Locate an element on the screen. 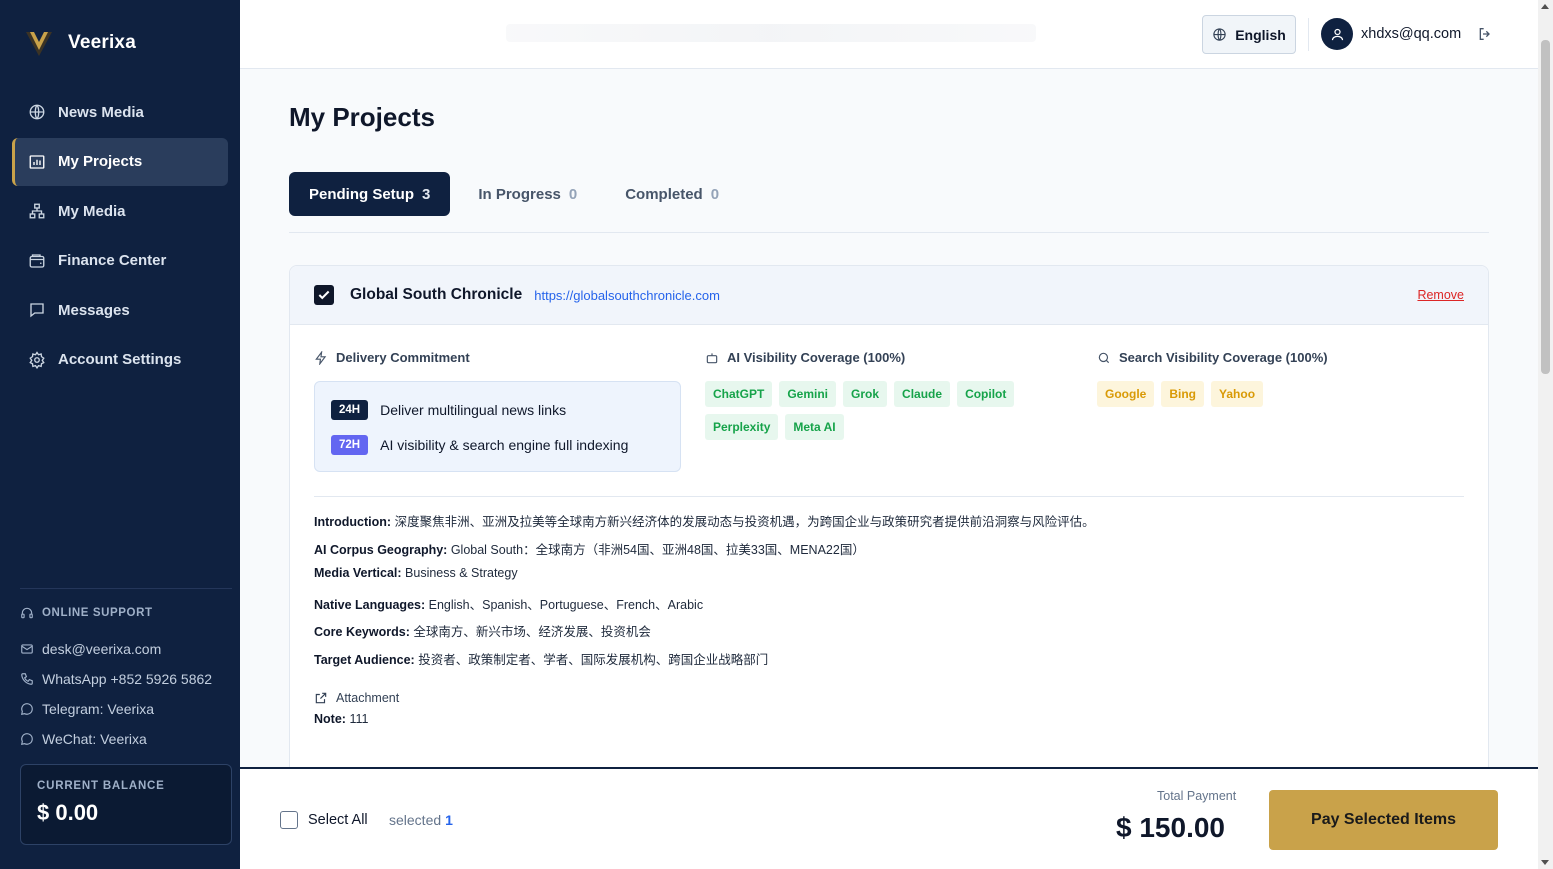 Image resolution: width=1553 pixels, height=869 pixels. scroll-down-arrow is located at coordinates (1545, 862).